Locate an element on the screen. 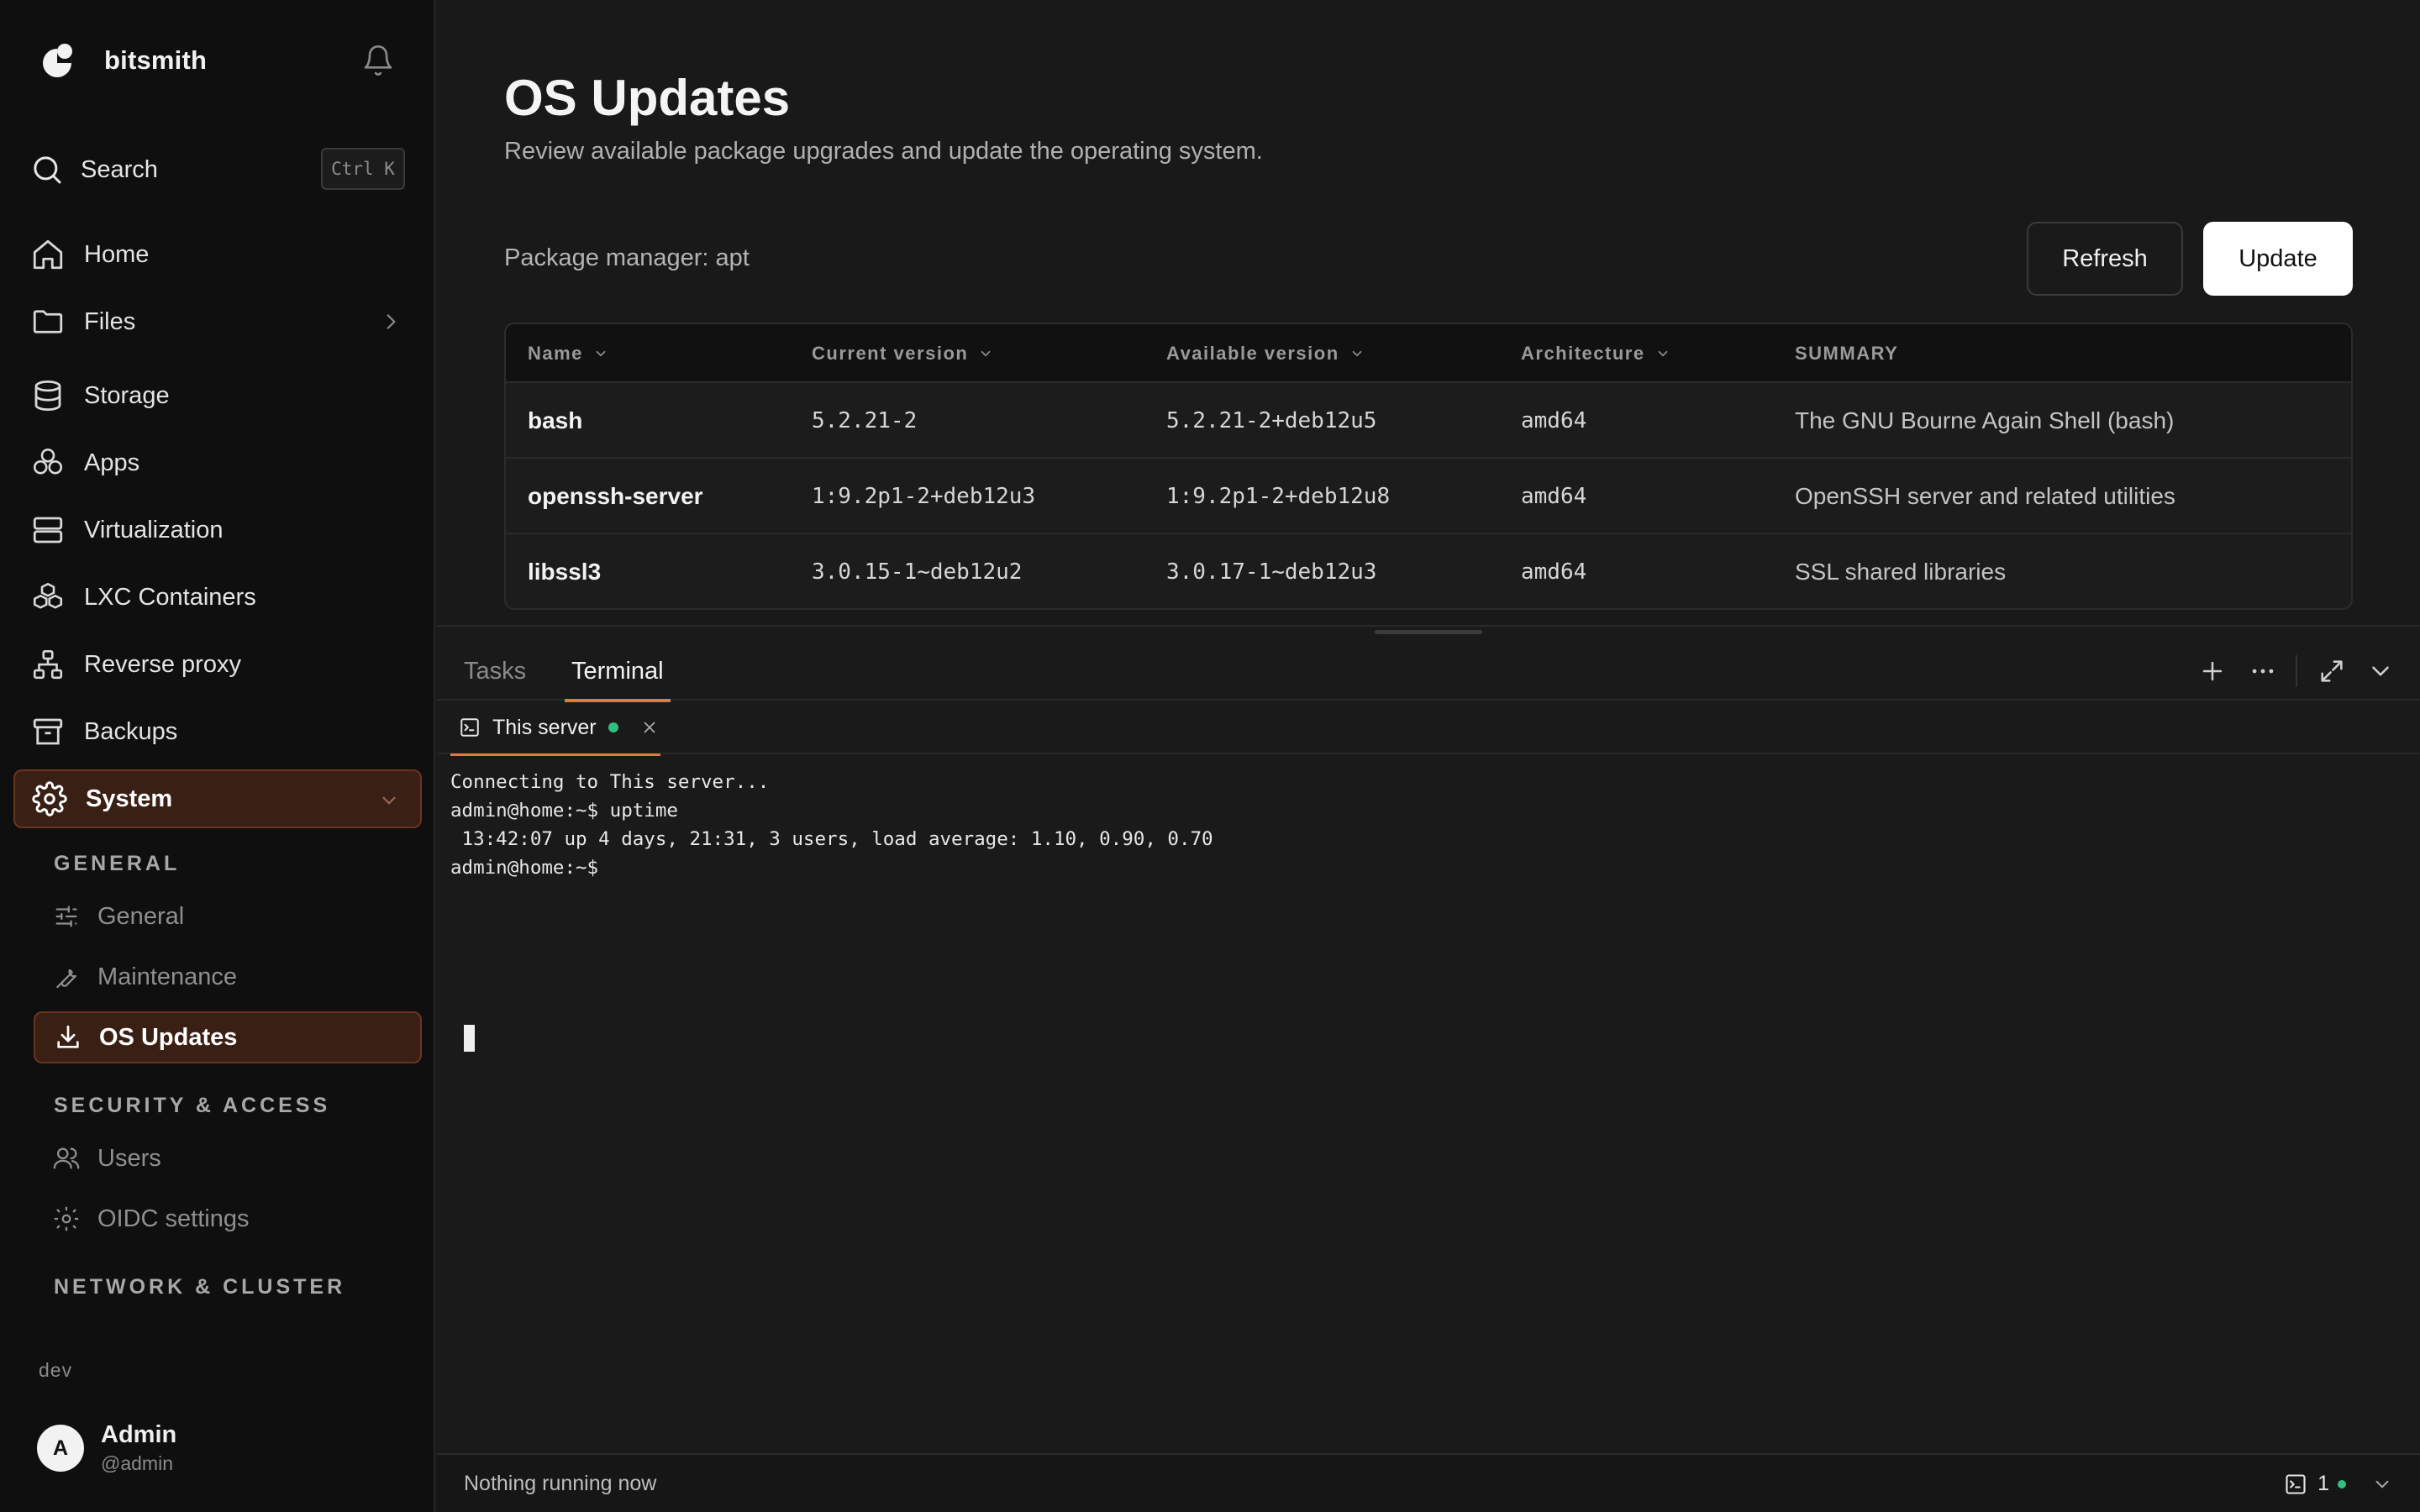  column-header-name: Name is located at coordinates (568, 353).